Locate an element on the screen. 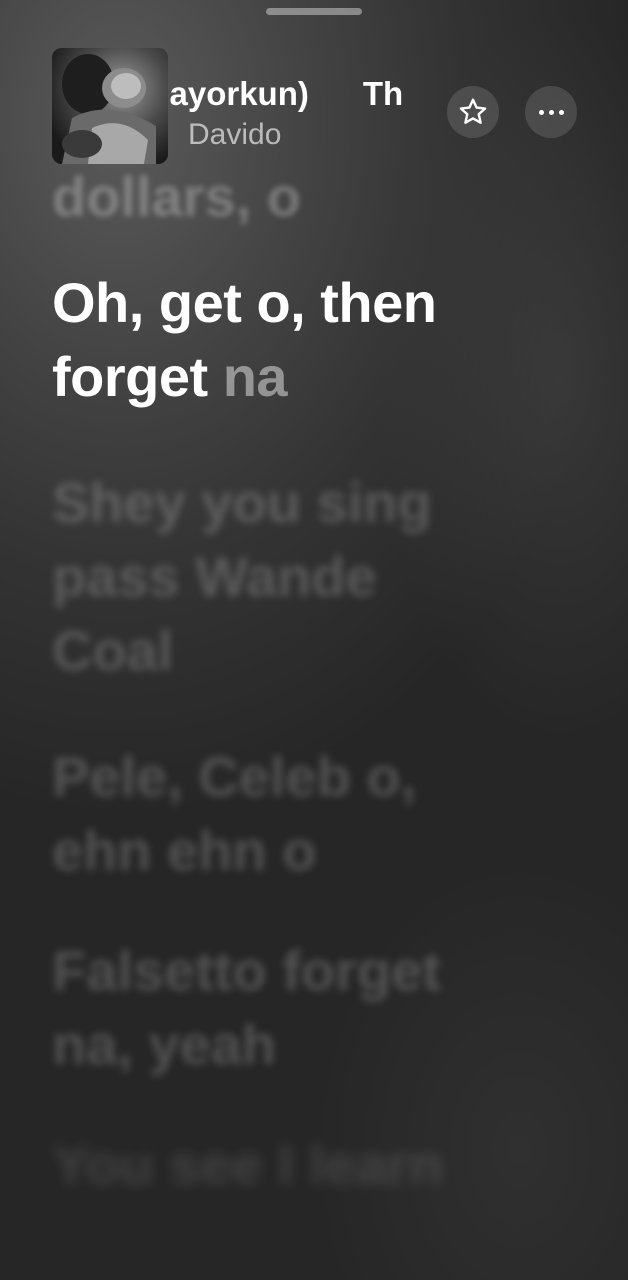 The width and height of the screenshot is (628, 1280). lyric-line-upcoming: Pele, Celeb o, ehn ehn o is located at coordinates (282, 814).